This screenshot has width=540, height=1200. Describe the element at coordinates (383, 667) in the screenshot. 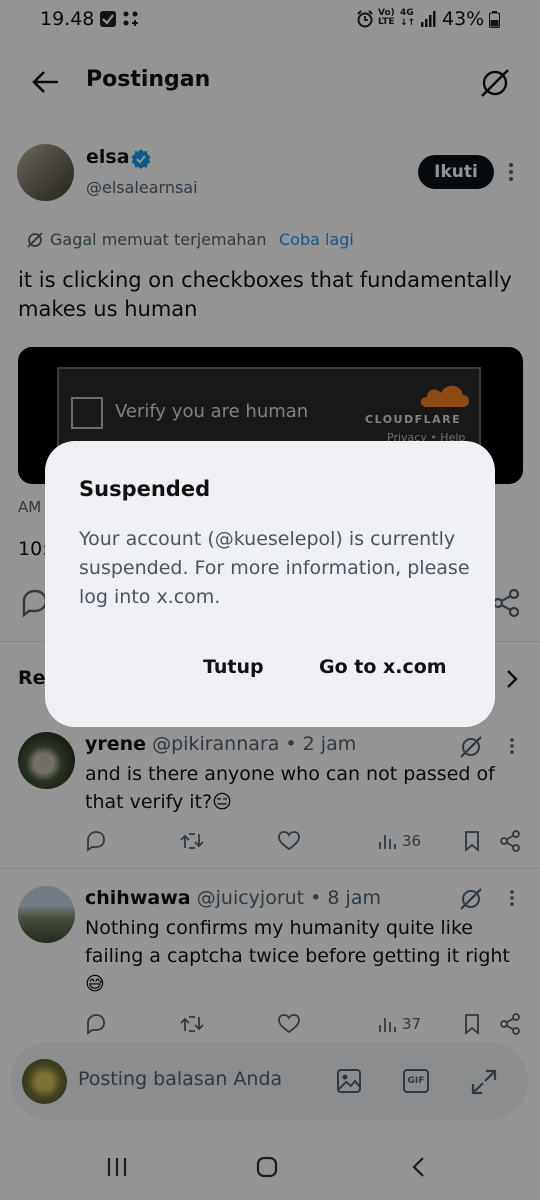

I see `go-to-x-button: Go to x.com` at that location.